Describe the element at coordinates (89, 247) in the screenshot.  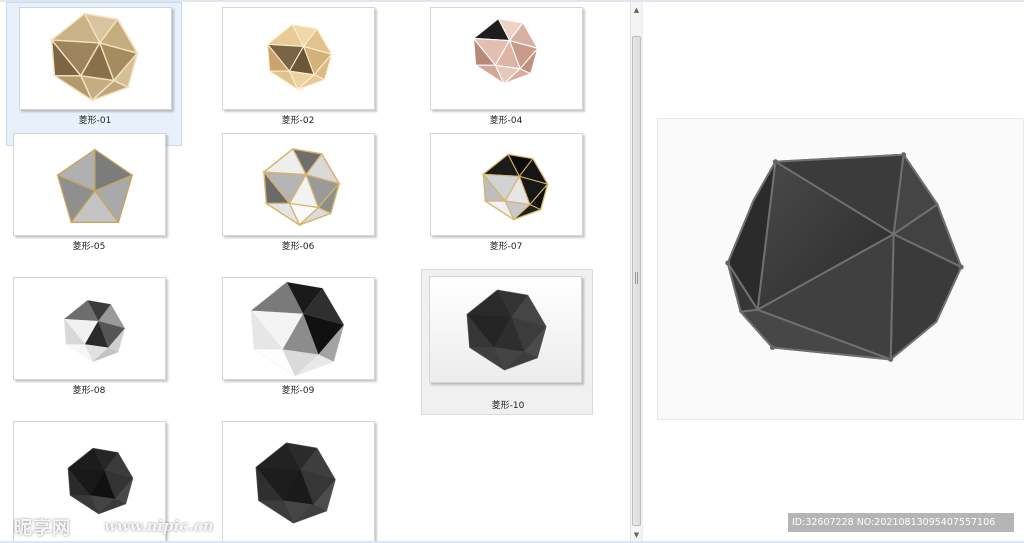
I see `file-label: 菱形-05` at that location.